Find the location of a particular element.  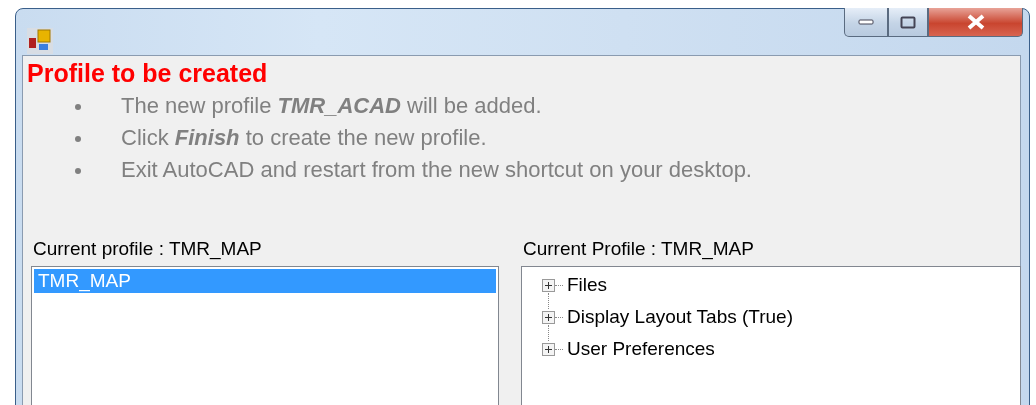

instruction-text: Click Finish to create the new profile. is located at coordinates (304, 137).